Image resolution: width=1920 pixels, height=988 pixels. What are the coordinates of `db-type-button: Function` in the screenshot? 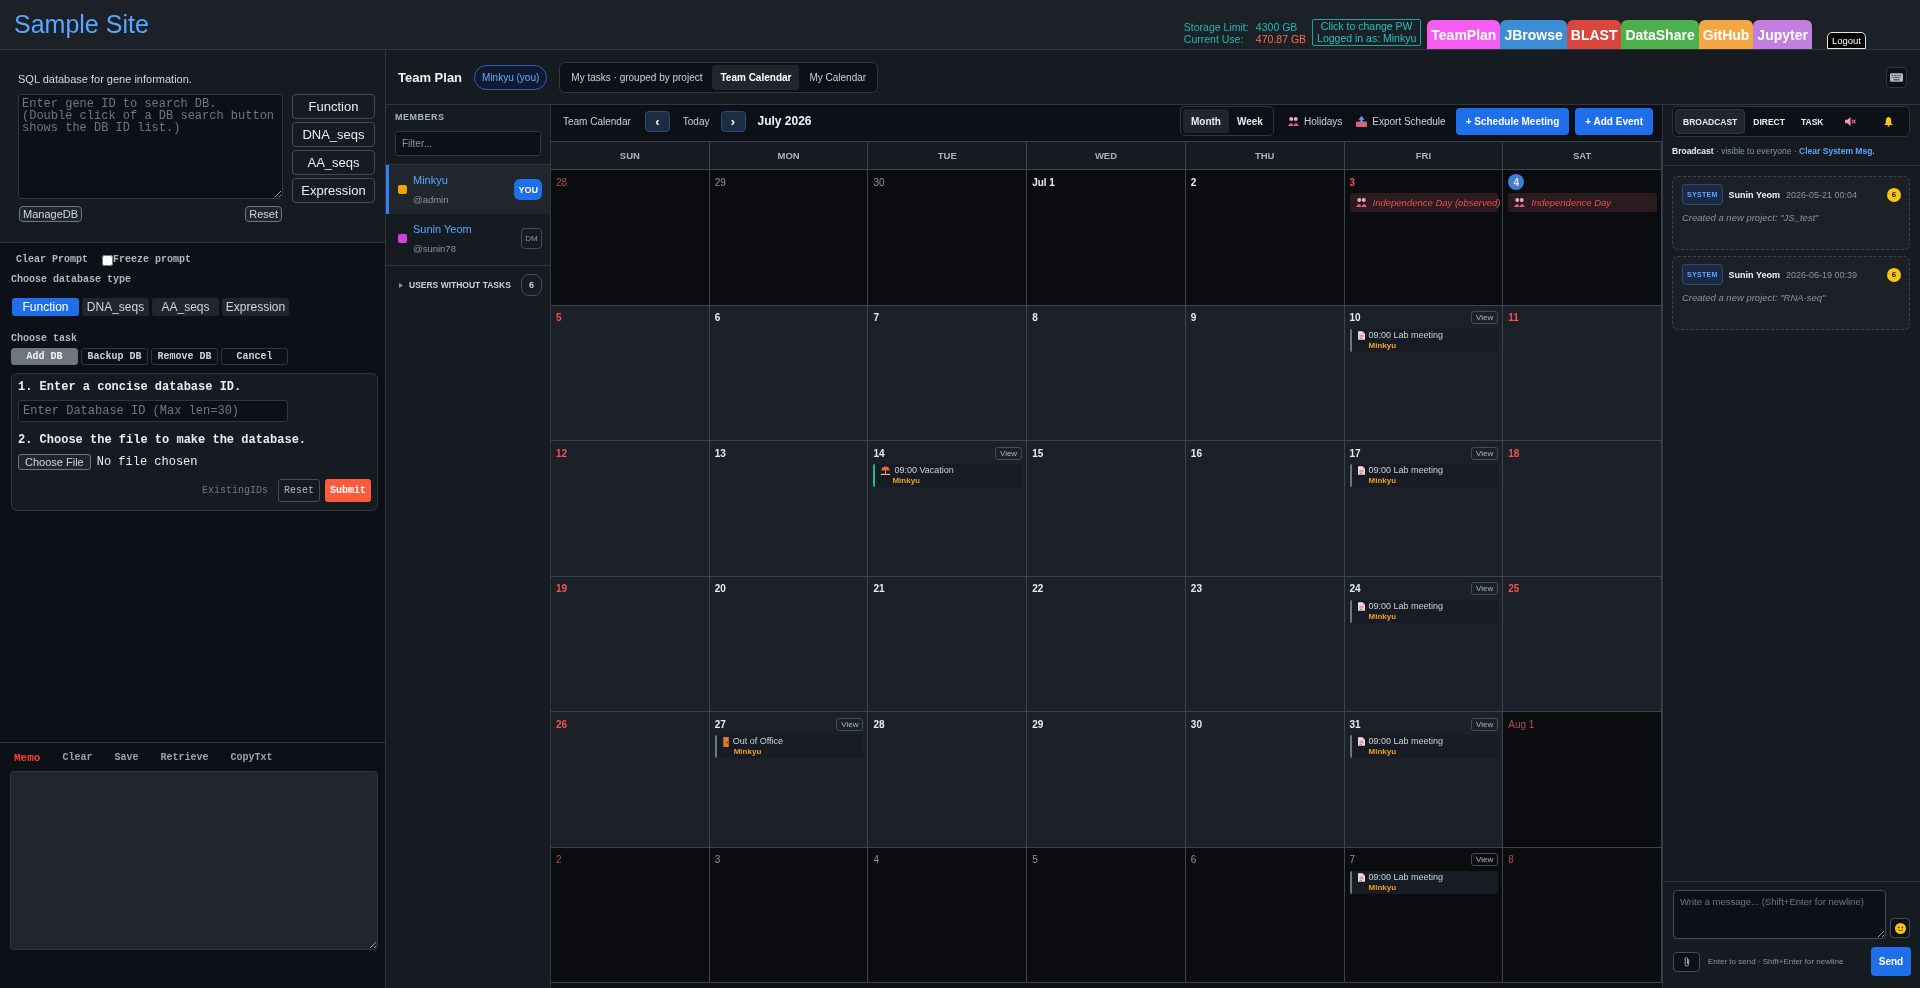 It's located at (45, 307).